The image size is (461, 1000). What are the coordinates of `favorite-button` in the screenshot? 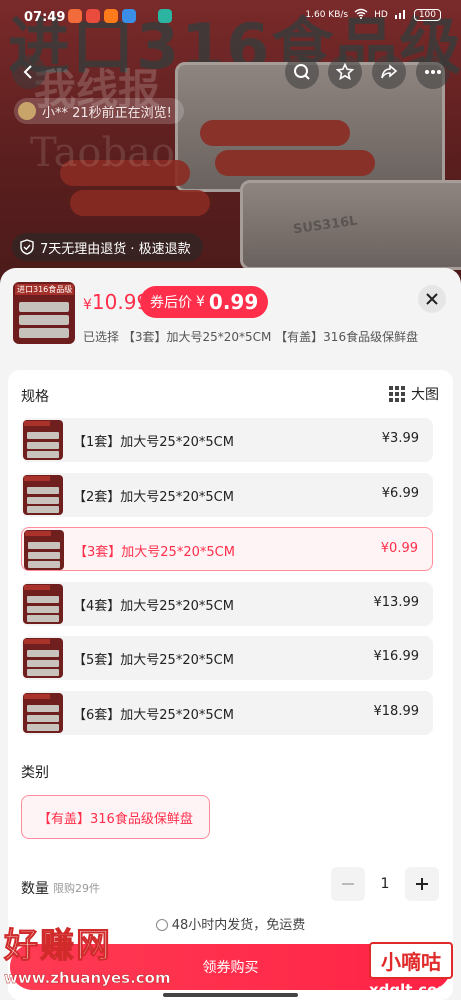 It's located at (345, 72).